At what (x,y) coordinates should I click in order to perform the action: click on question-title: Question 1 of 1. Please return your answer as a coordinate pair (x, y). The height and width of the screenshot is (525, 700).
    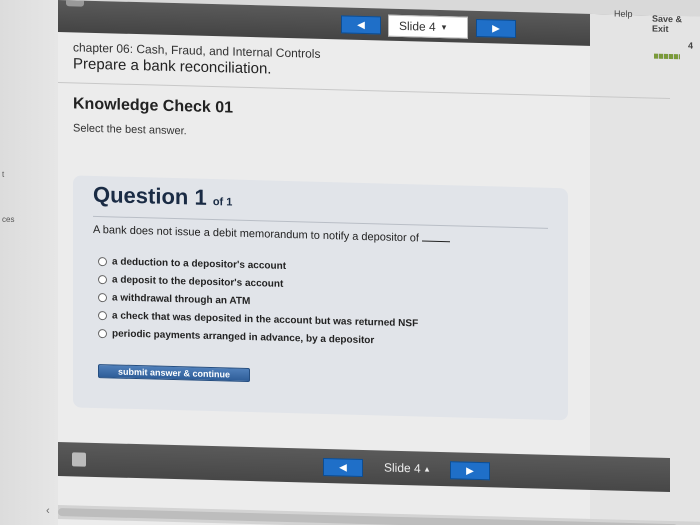
    Looking at the image, I should click on (162, 197).